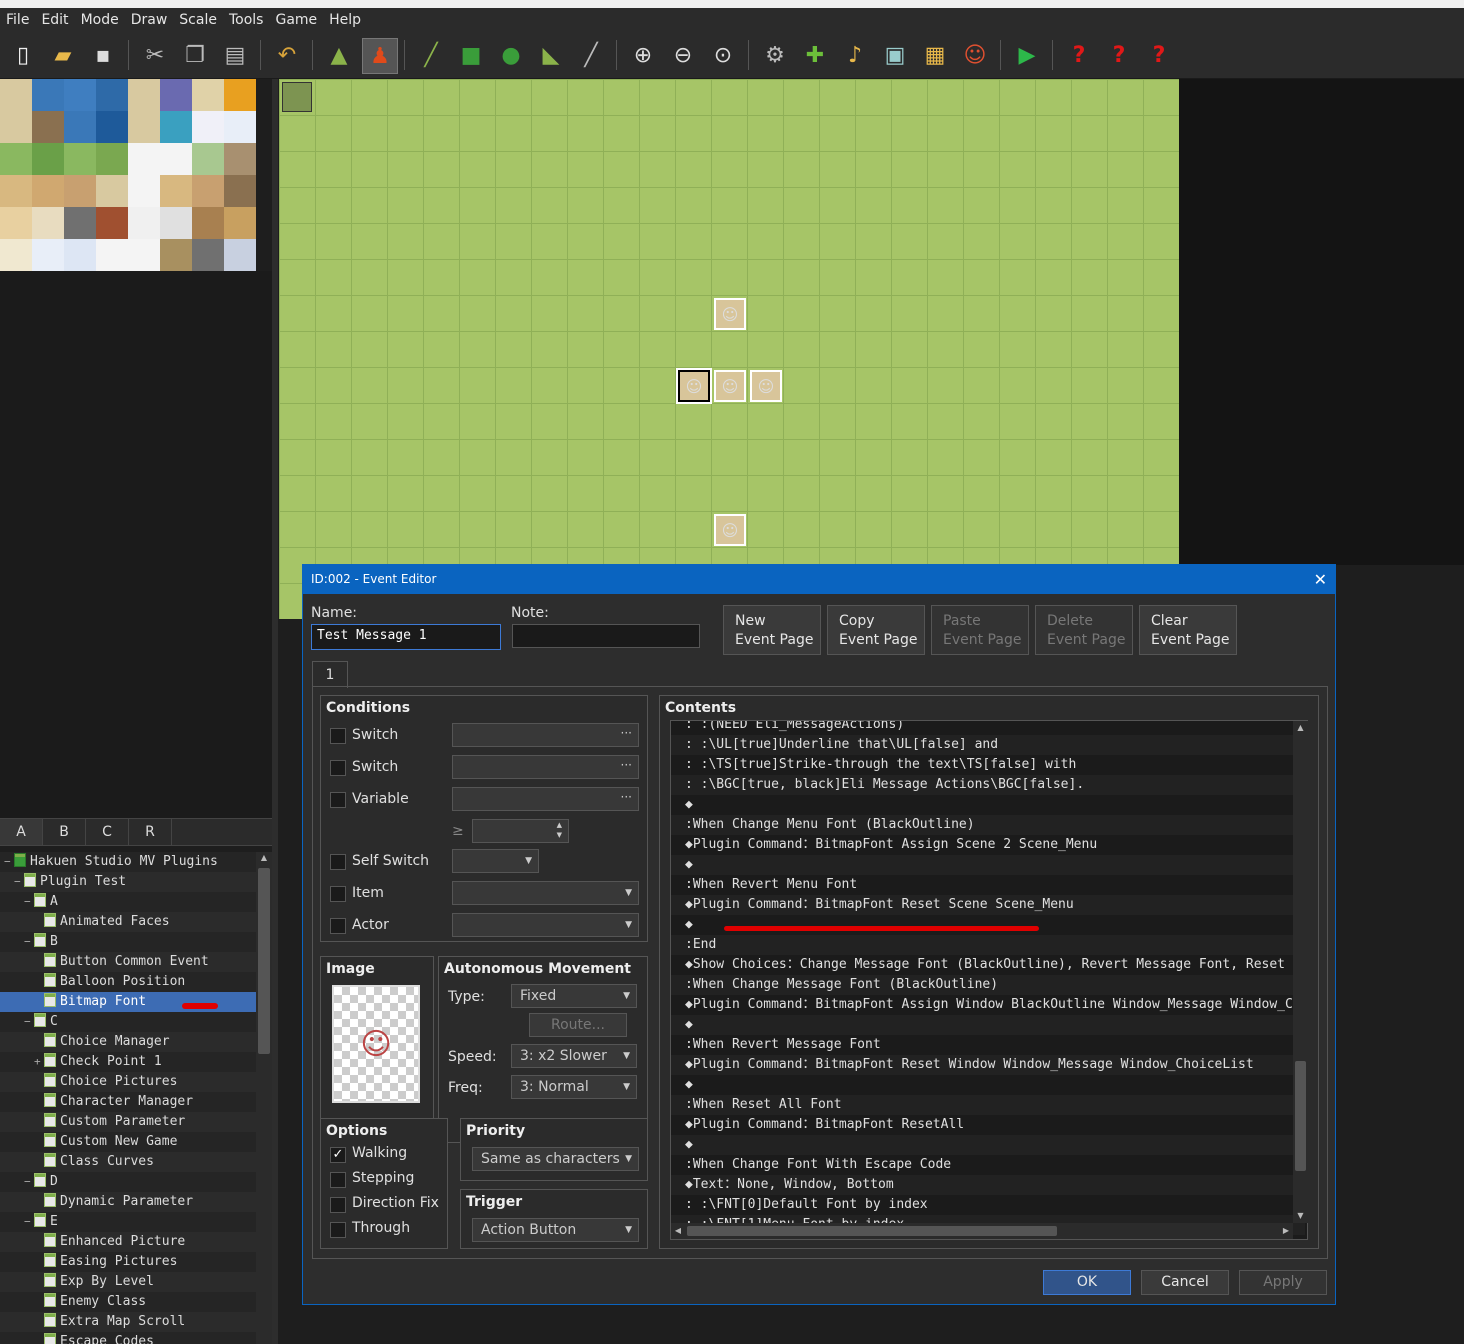  What do you see at coordinates (150, 832) in the screenshot?
I see `tileset-tab-r: R` at bounding box center [150, 832].